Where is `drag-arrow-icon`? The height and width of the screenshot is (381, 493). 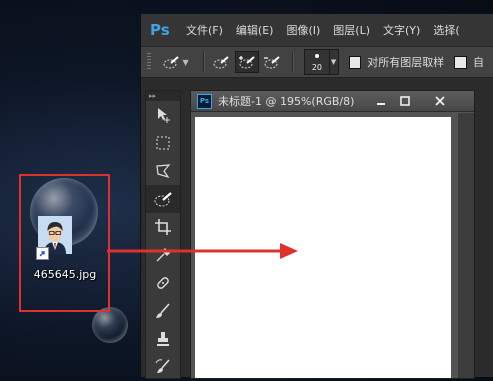 drag-arrow-icon is located at coordinates (202, 251).